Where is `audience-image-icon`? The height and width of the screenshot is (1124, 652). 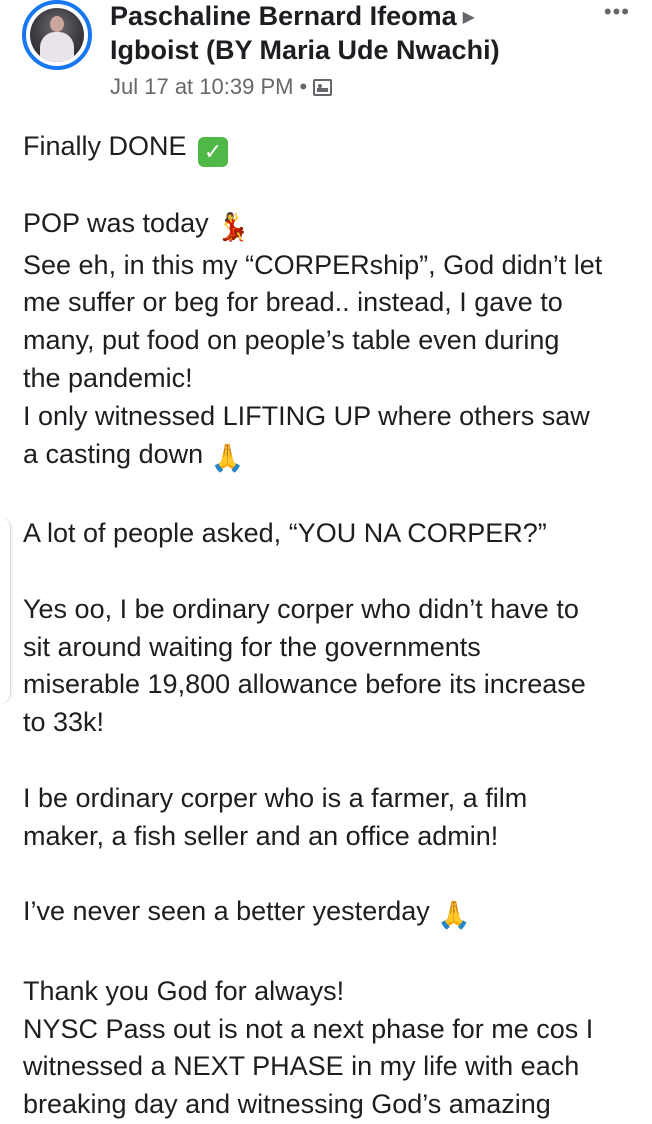 audience-image-icon is located at coordinates (323, 87).